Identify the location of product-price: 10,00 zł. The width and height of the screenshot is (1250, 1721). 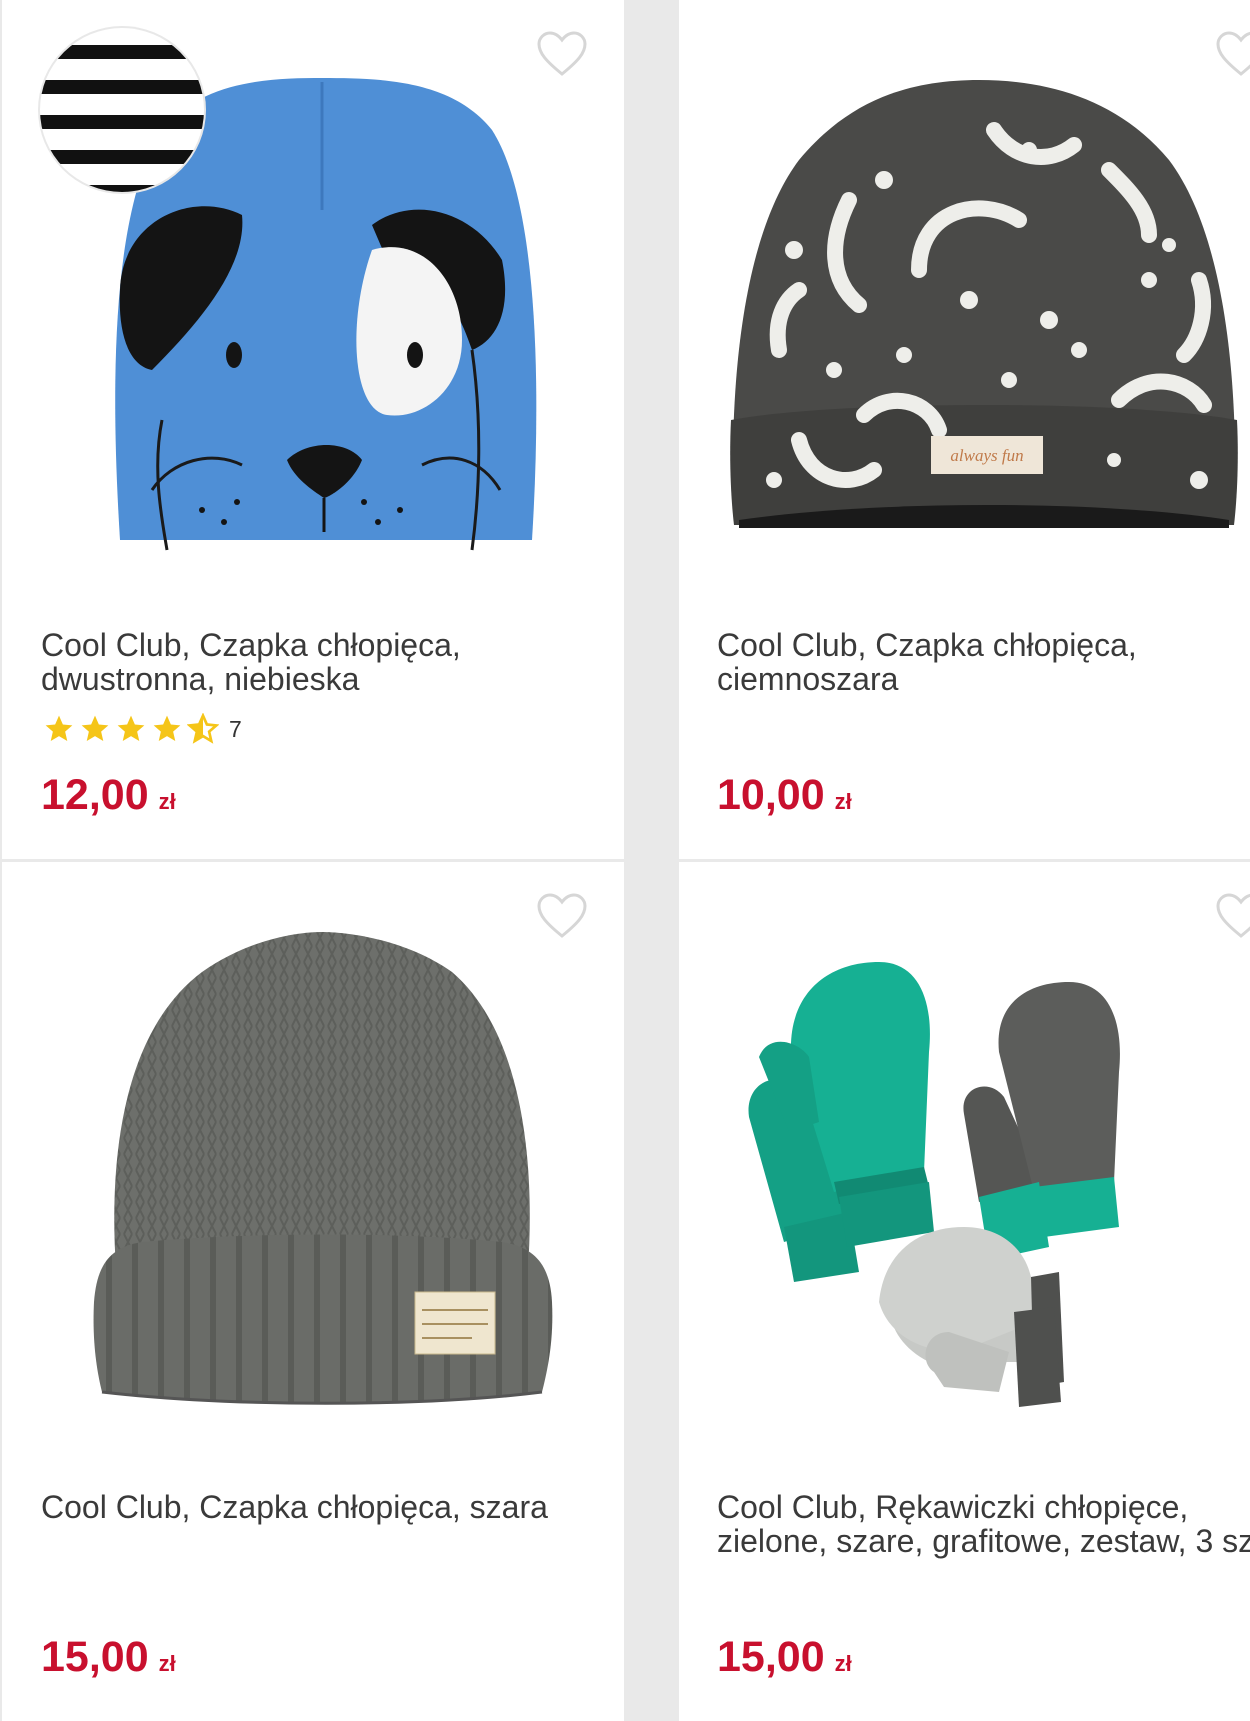
(784, 798).